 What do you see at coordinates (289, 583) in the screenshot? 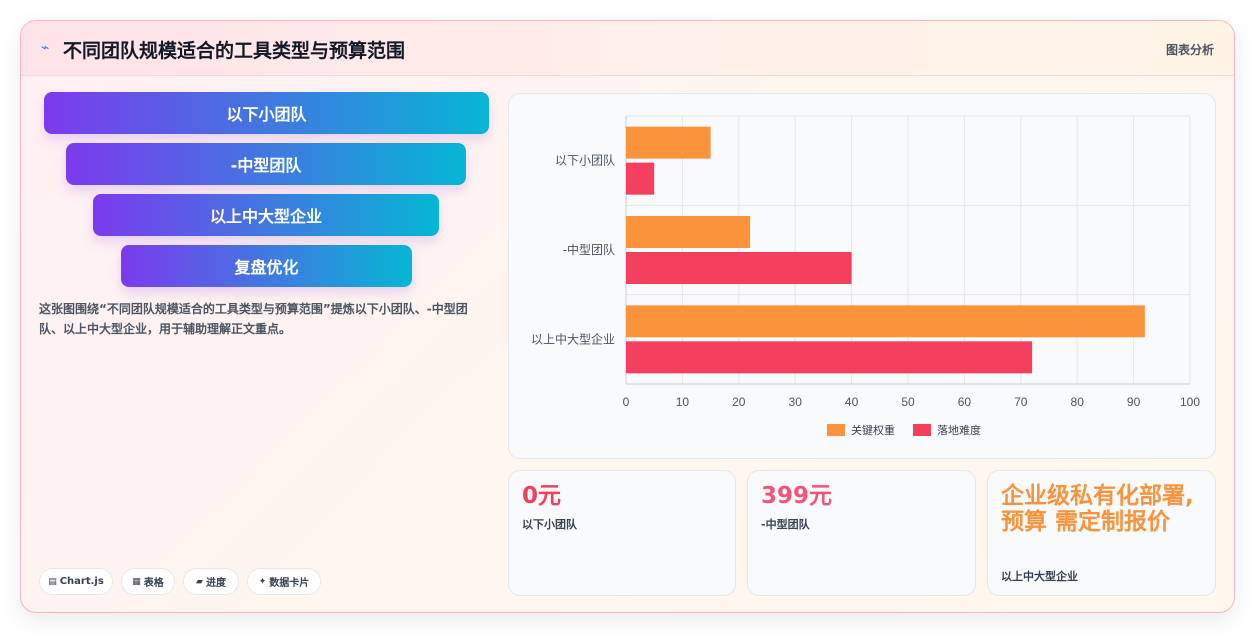
I see `chip-label: 数据卡片` at bounding box center [289, 583].